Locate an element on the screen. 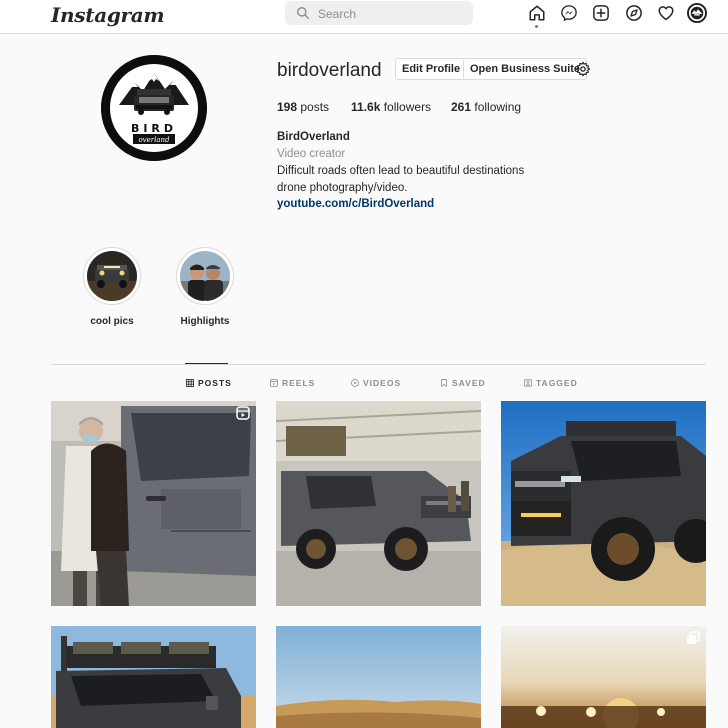  bio-text-line-2: drone photography/video. is located at coordinates (342, 188).